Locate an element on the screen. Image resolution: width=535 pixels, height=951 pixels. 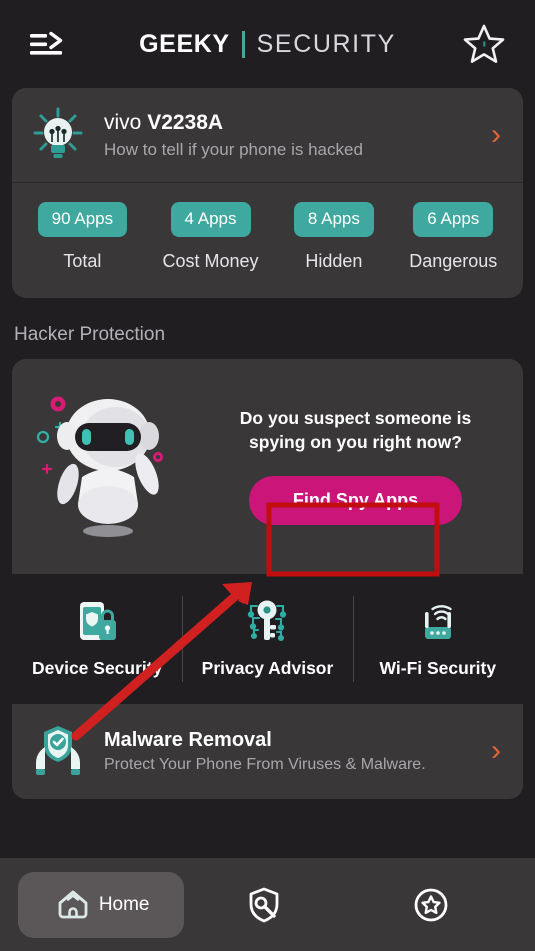
stat-label: Cost Money is located at coordinates (210, 260).